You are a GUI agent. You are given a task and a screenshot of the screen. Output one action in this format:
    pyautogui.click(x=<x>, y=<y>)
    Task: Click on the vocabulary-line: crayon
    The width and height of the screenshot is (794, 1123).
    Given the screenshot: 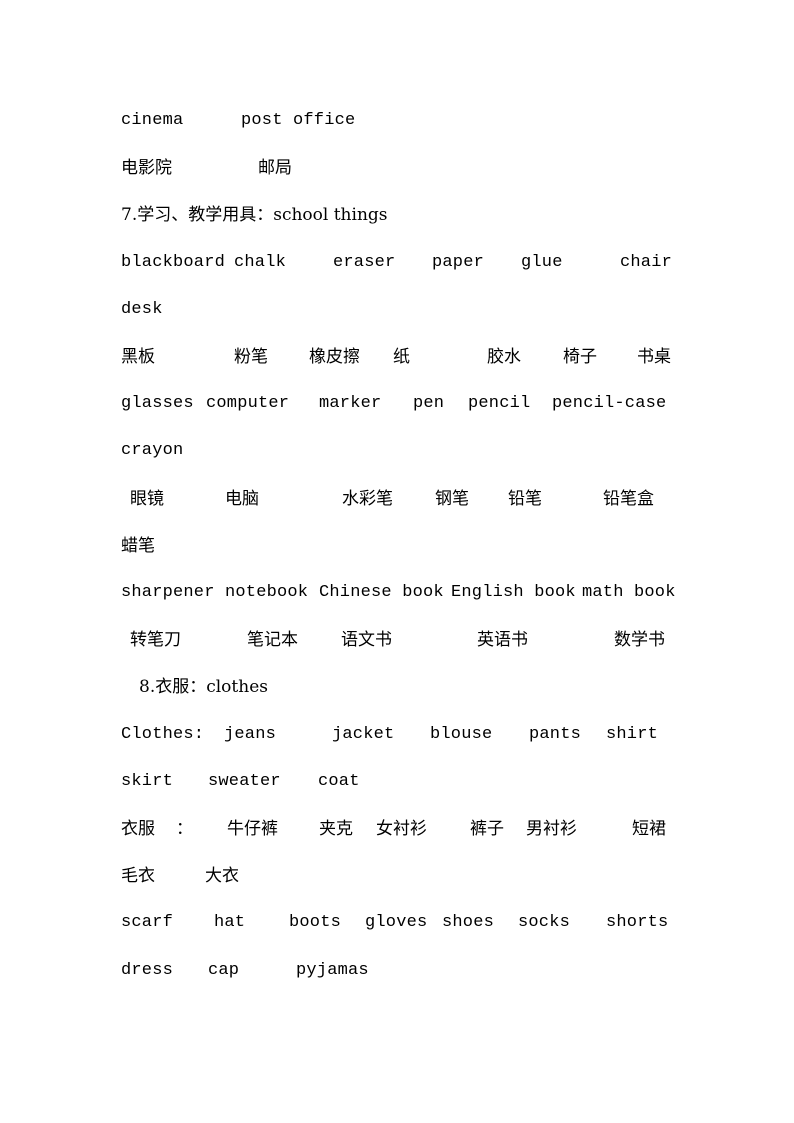 What is the action you would take?
    pyautogui.click(x=397, y=451)
    